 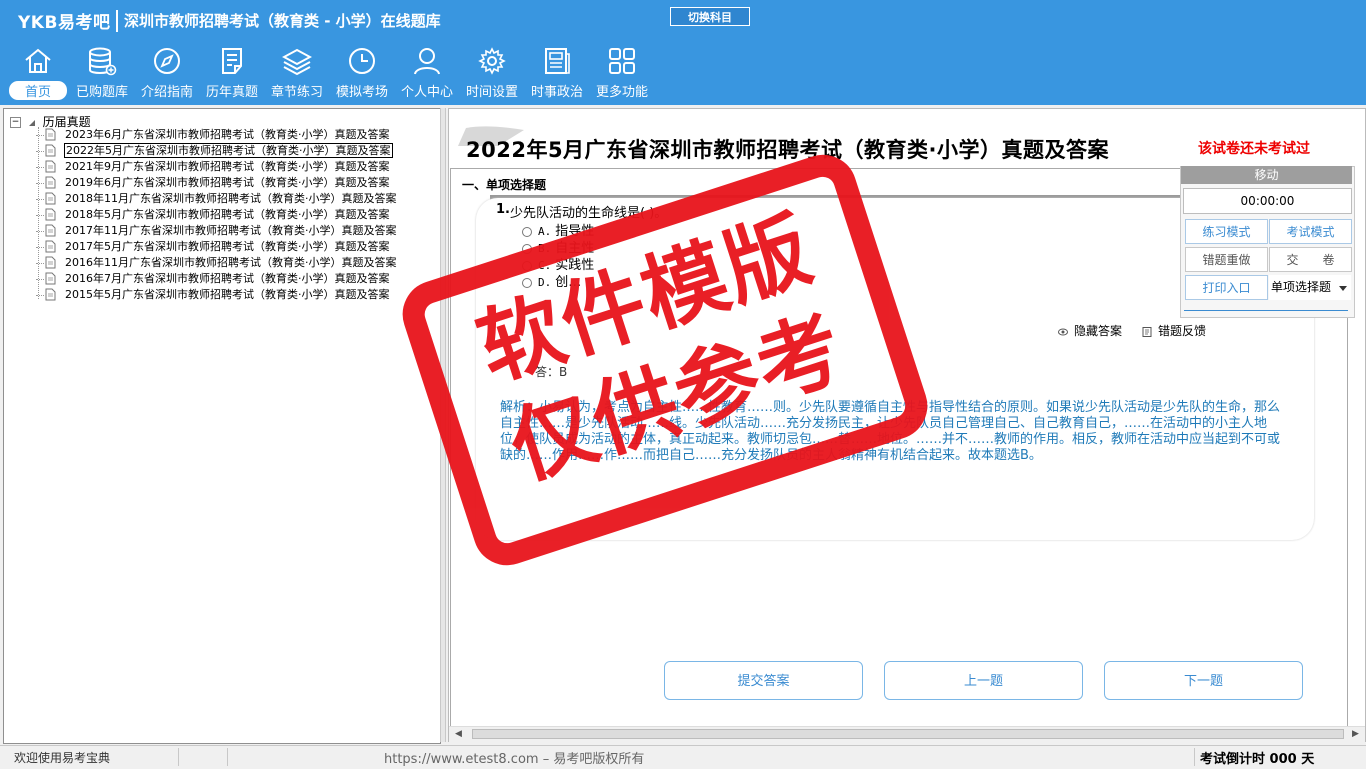 I want to click on tree-item: 2017年5月广东省深圳市教师招聘考试（教育类·小学）真题及答案, so click(x=213, y=247).